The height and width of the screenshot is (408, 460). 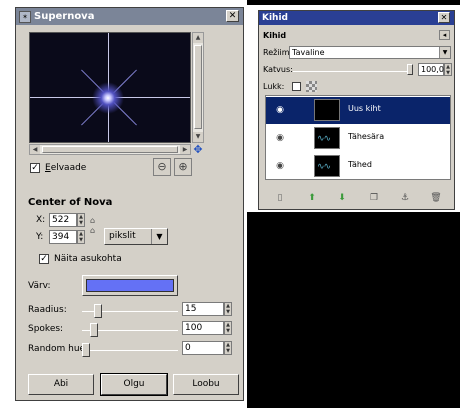 I want to click on opacity-label: Katvus:, so click(x=278, y=69).